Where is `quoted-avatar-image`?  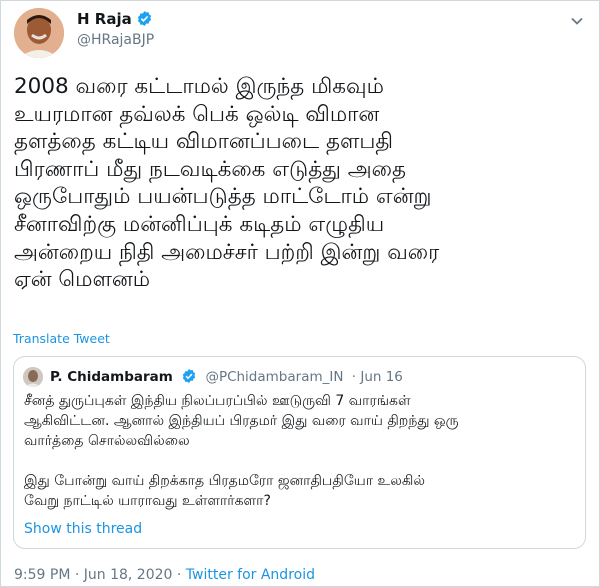
quoted-avatar-image is located at coordinates (33, 377).